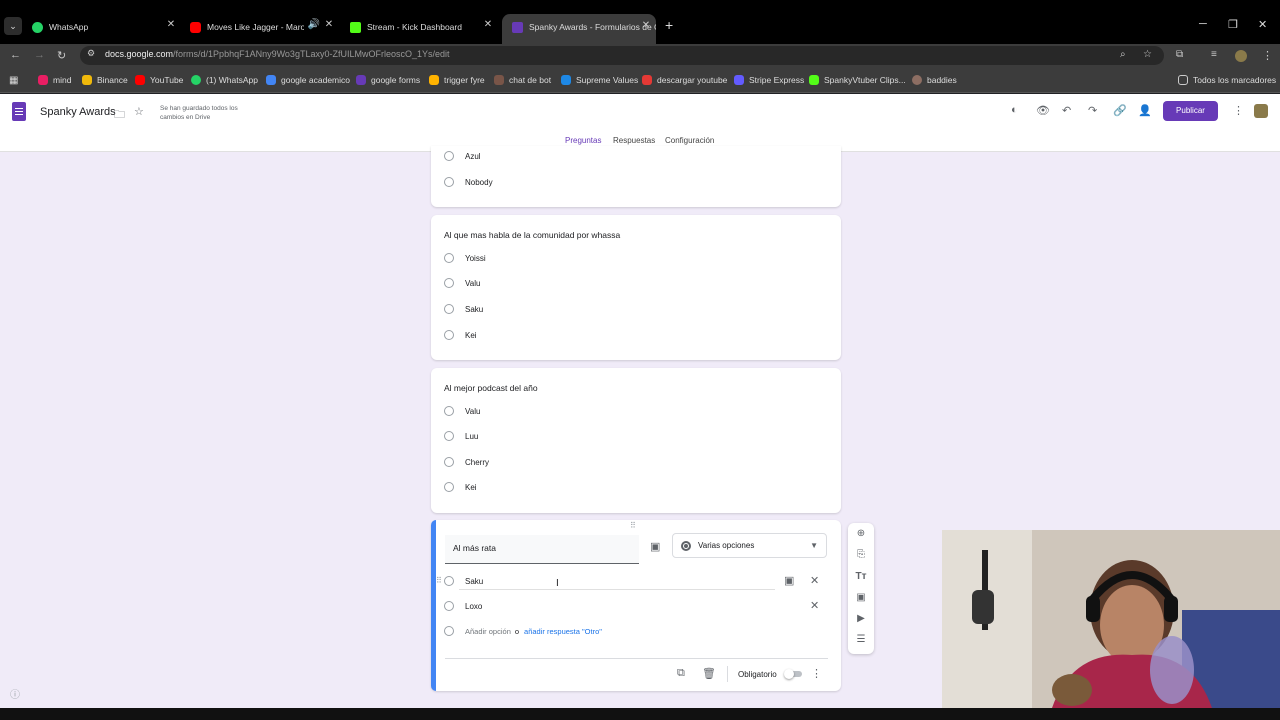 This screenshot has width=1280, height=720. Describe the element at coordinates (634, 140) in the screenshot. I see `tab-respuestas: Respuestas` at that location.